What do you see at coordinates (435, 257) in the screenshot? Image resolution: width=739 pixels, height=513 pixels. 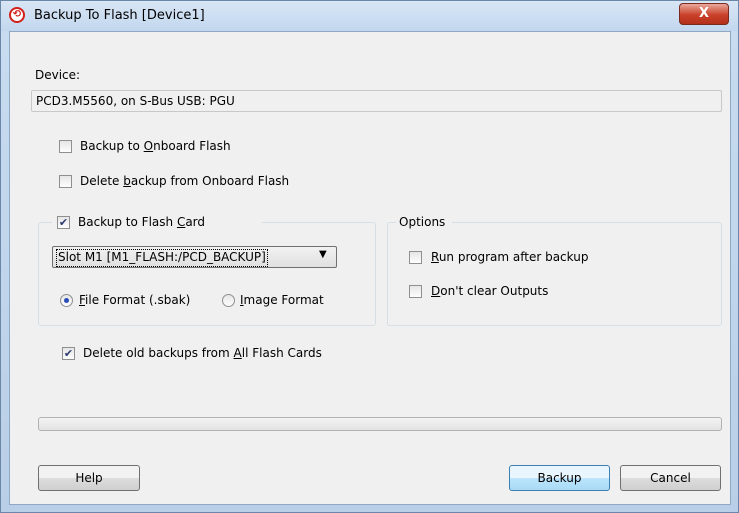 I see `accel-key: R` at bounding box center [435, 257].